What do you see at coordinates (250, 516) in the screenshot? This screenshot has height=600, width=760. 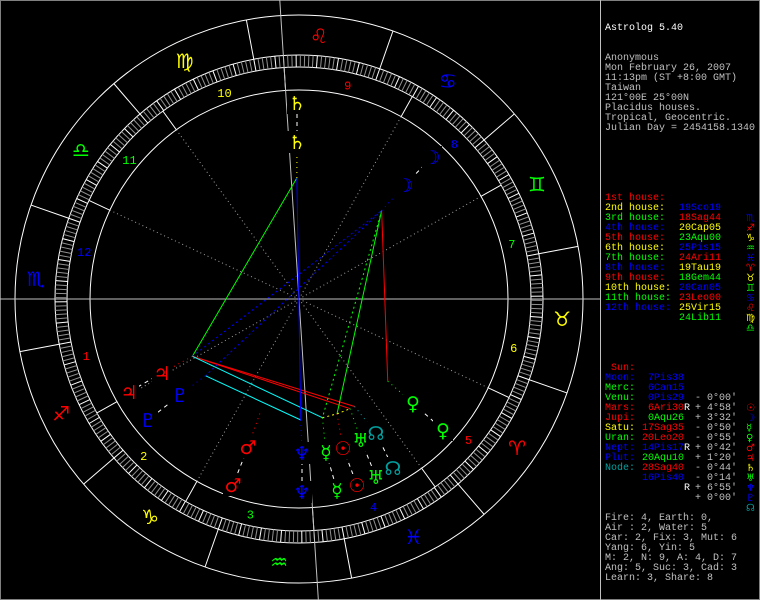 I see `house-number: 3` at bounding box center [250, 516].